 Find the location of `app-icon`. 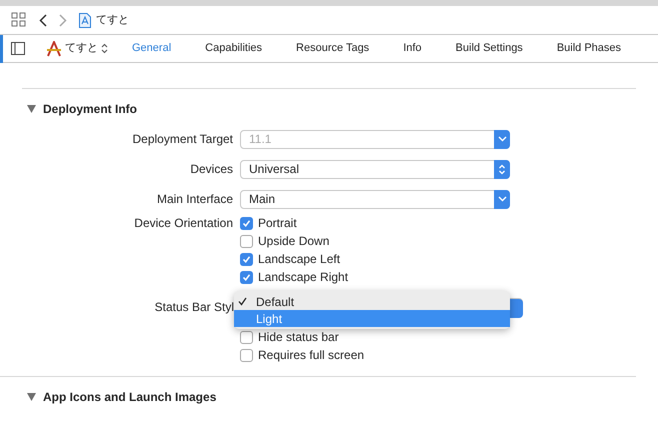

app-icon is located at coordinates (54, 48).